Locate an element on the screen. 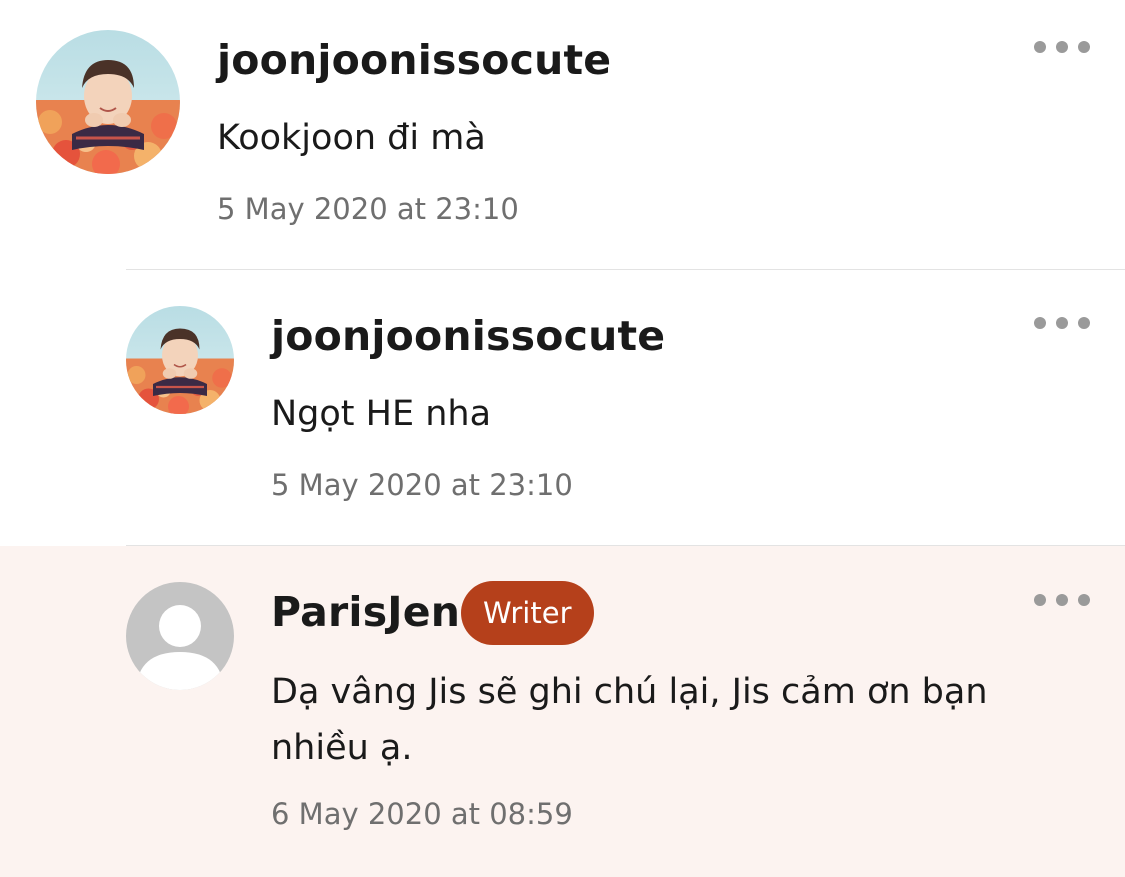 The height and width of the screenshot is (877, 1125). comment-timestamp: 6 May 2020 at 08:59 is located at coordinates (422, 814).